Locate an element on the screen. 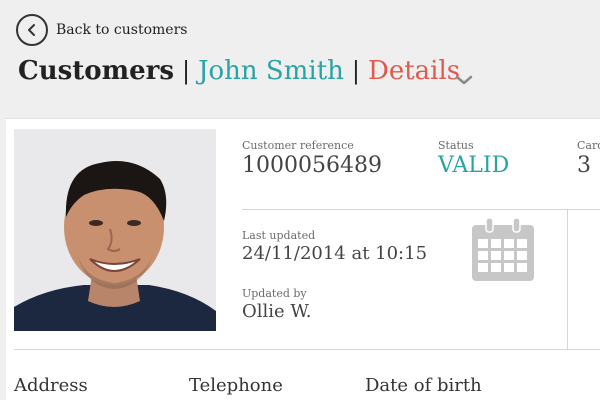 The height and width of the screenshot is (400, 600). updated-by-field: Updated by Ollie W. is located at coordinates (276, 304).